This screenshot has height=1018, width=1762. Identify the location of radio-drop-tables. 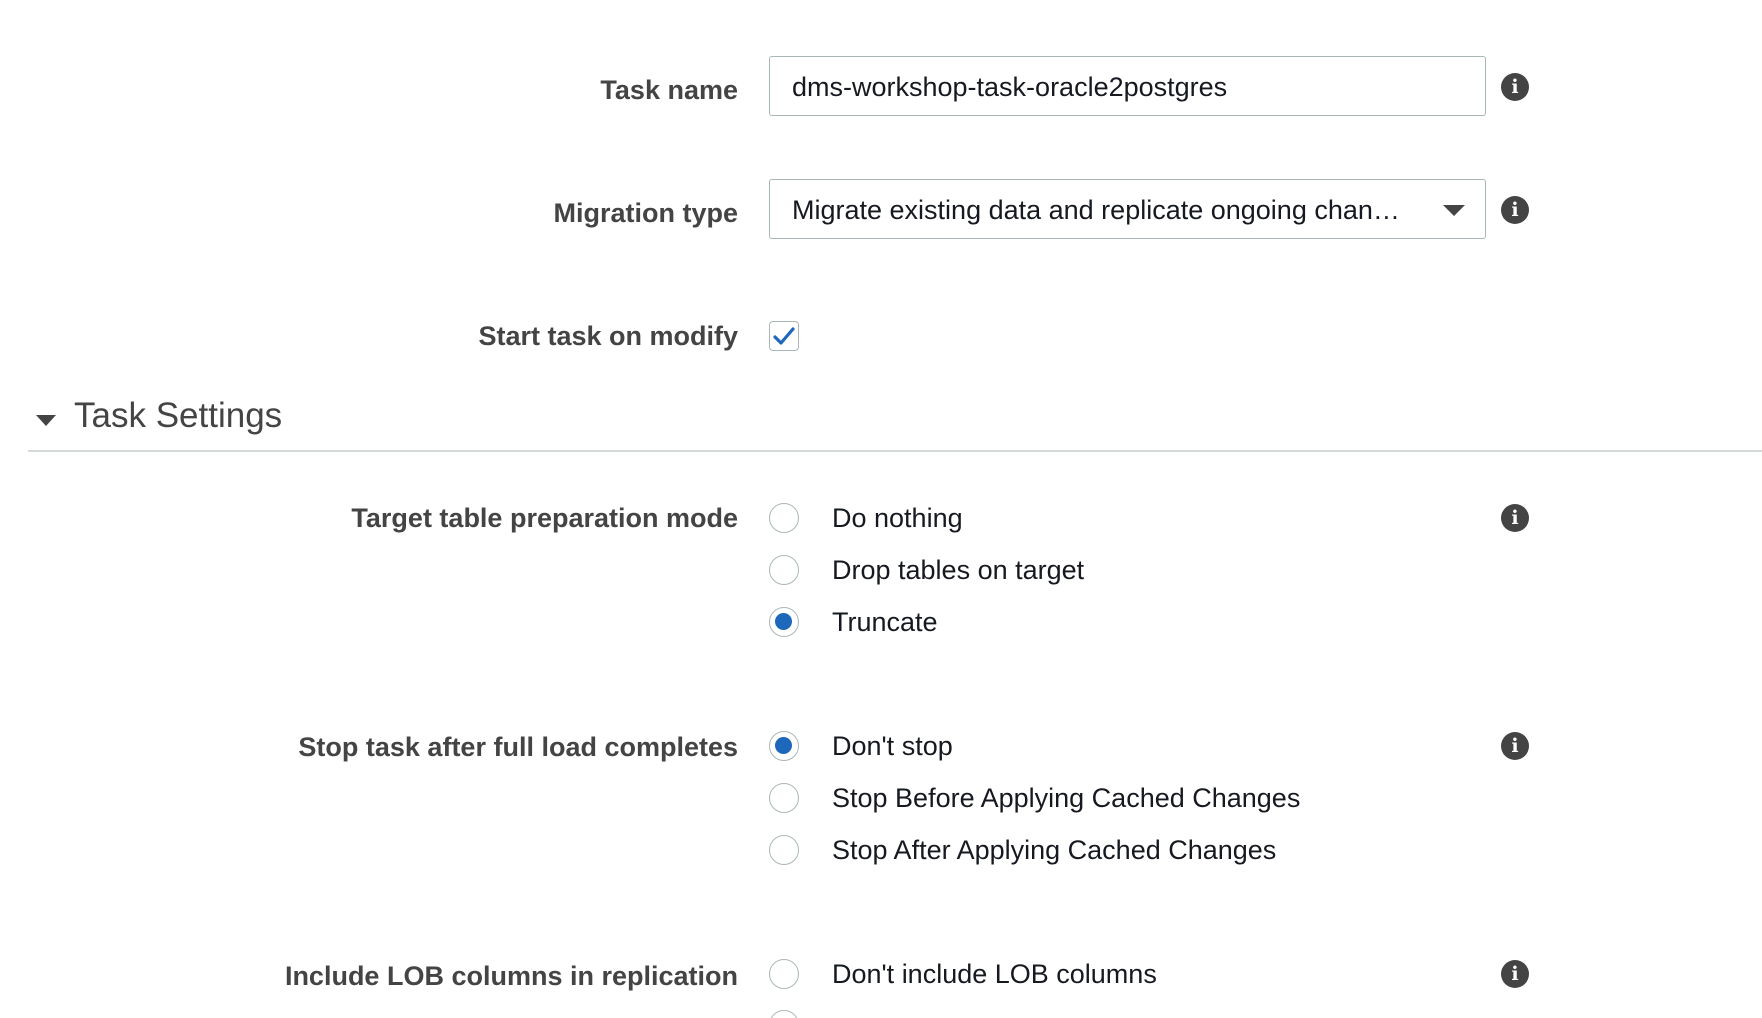
(784, 570).